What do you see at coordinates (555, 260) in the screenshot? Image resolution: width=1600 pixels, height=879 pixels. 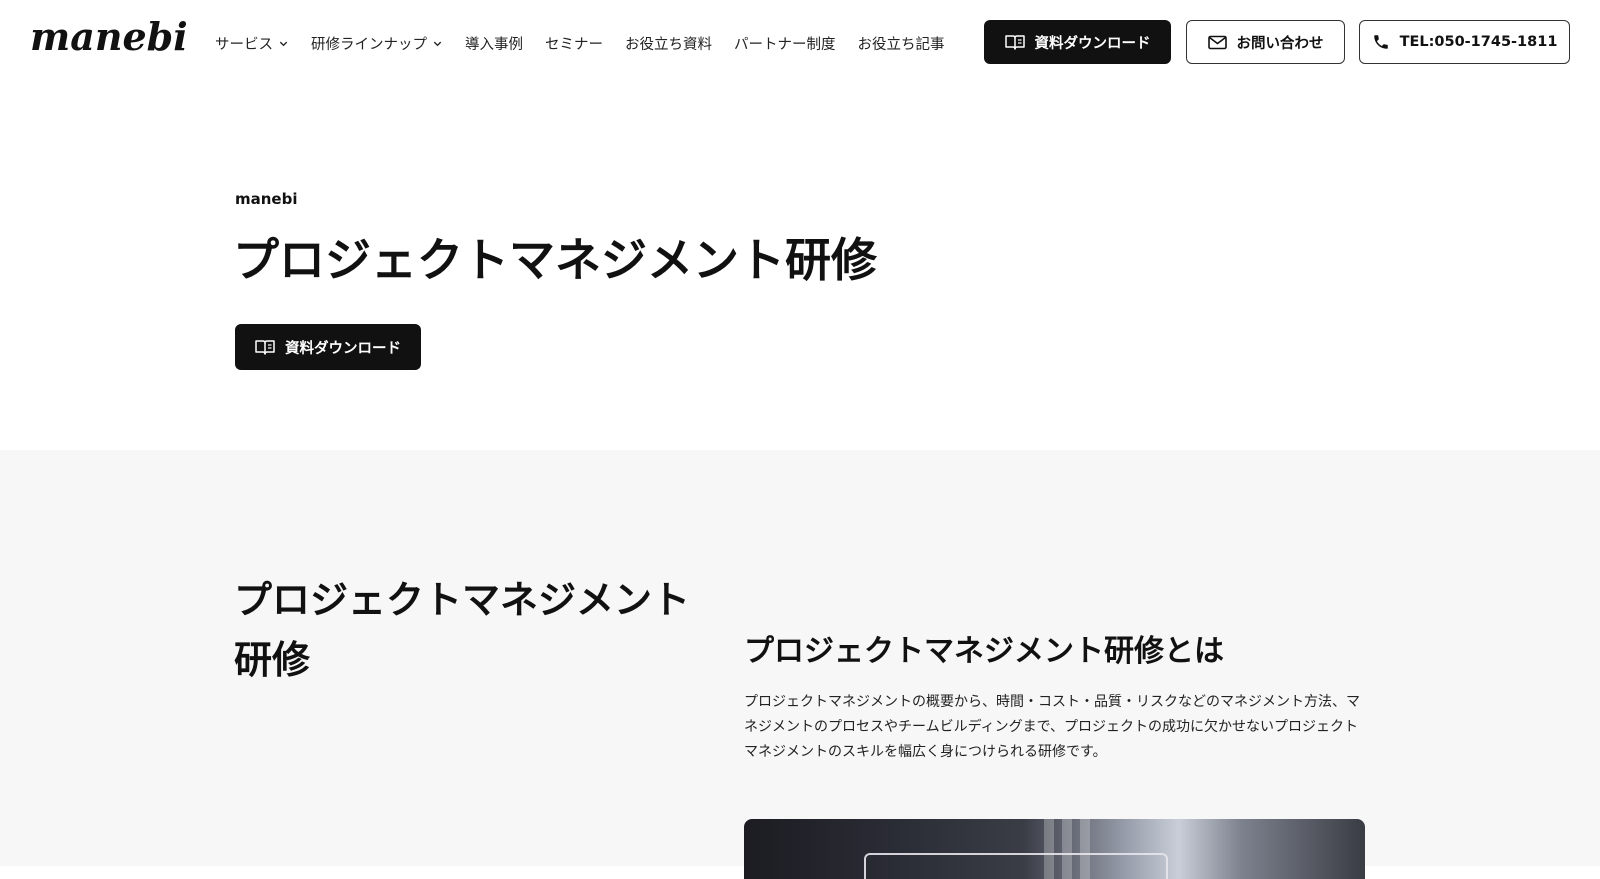 I see `page-title: プロジェクトマネジメント研修` at bounding box center [555, 260].